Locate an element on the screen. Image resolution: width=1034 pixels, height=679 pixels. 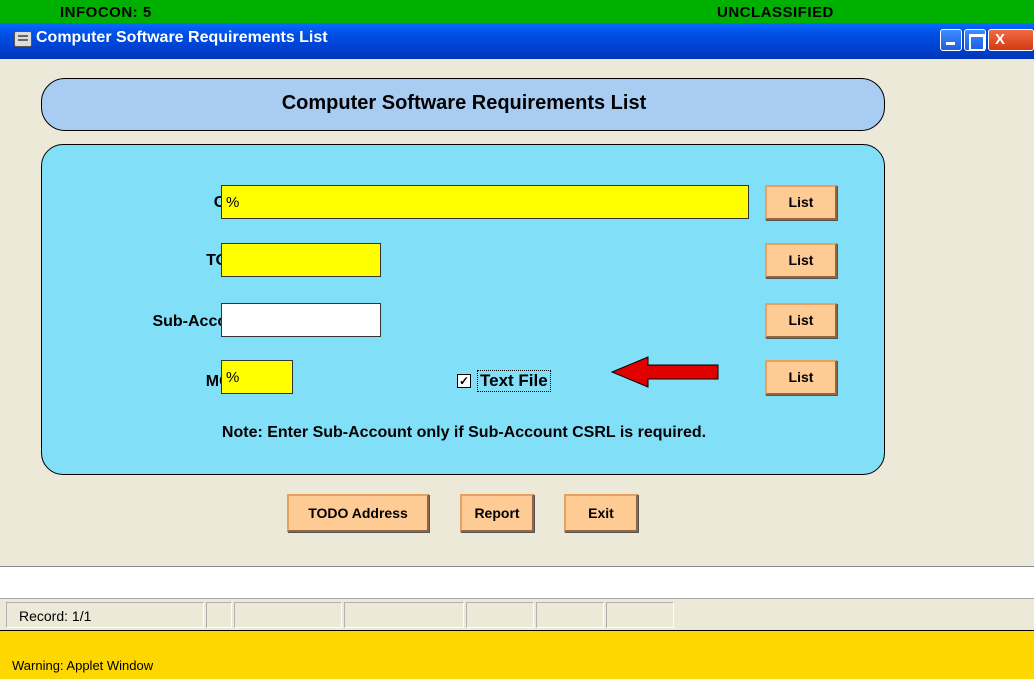
sub-account-input is located at coordinates (301, 320).